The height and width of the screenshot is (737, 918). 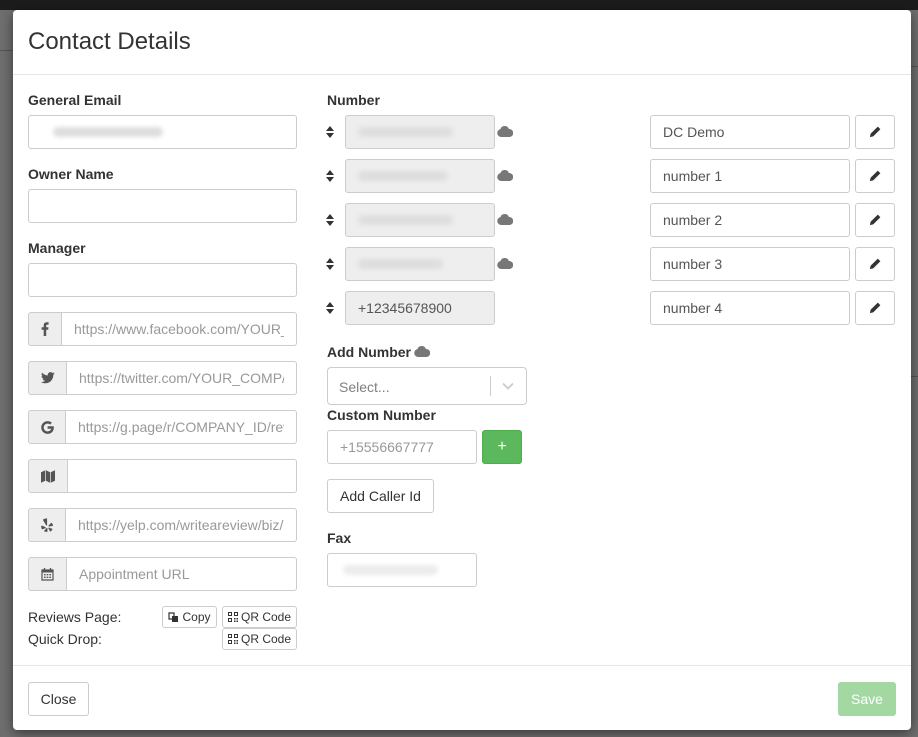 What do you see at coordinates (181, 525) in the screenshot?
I see `yelp-review-url-input` at bounding box center [181, 525].